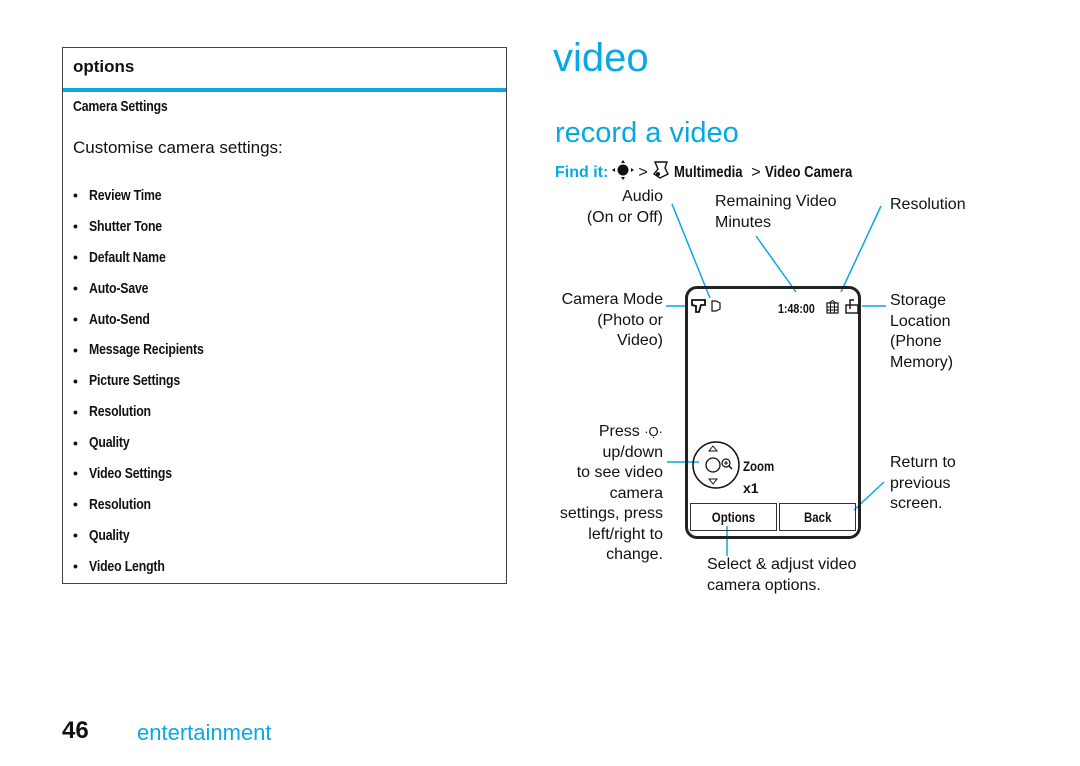 This screenshot has width=1080, height=766. I want to click on back-softkey: Back, so click(817, 517).